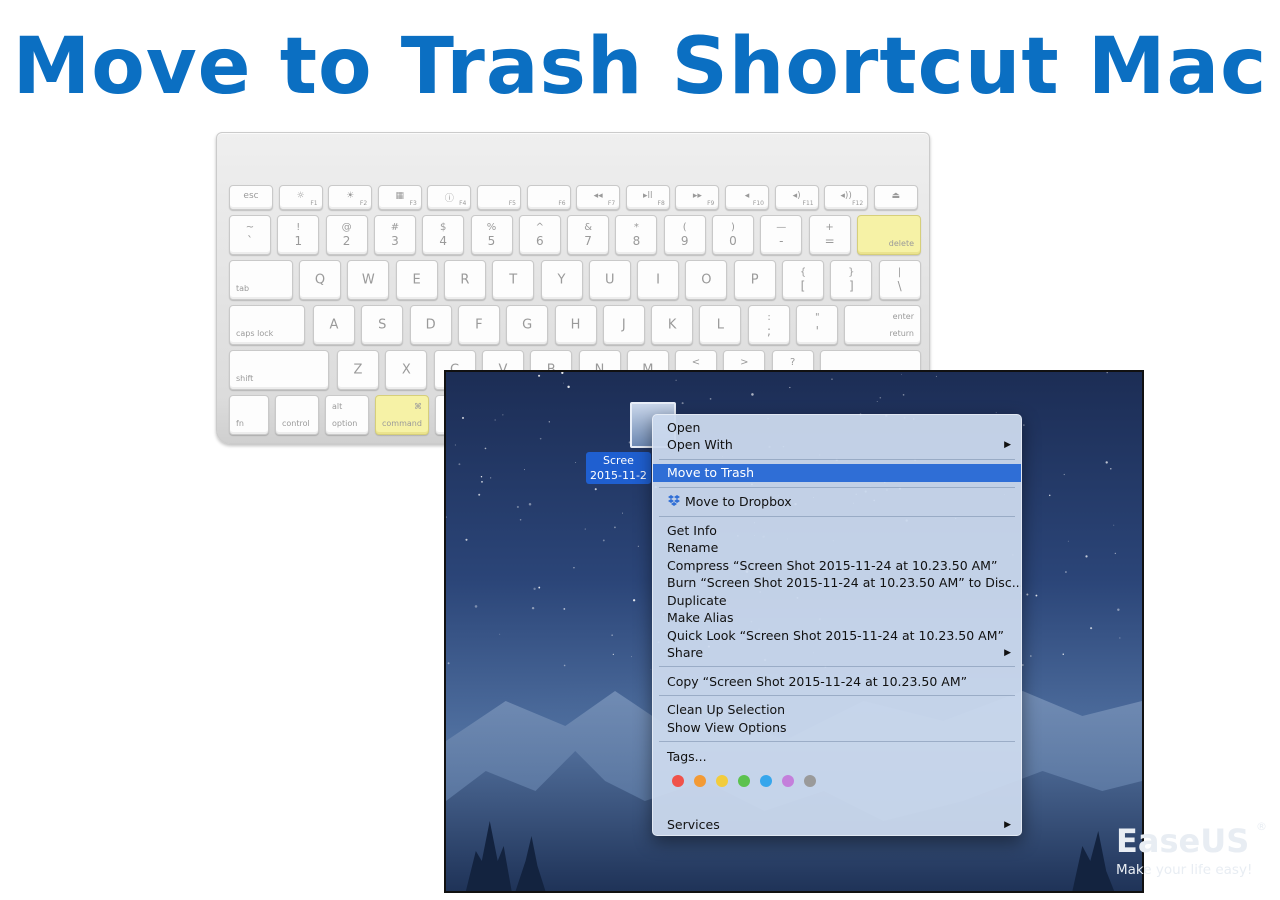 The height and width of the screenshot is (900, 1280). Describe the element at coordinates (803, 280) in the screenshot. I see `bracket-key: {[` at that location.